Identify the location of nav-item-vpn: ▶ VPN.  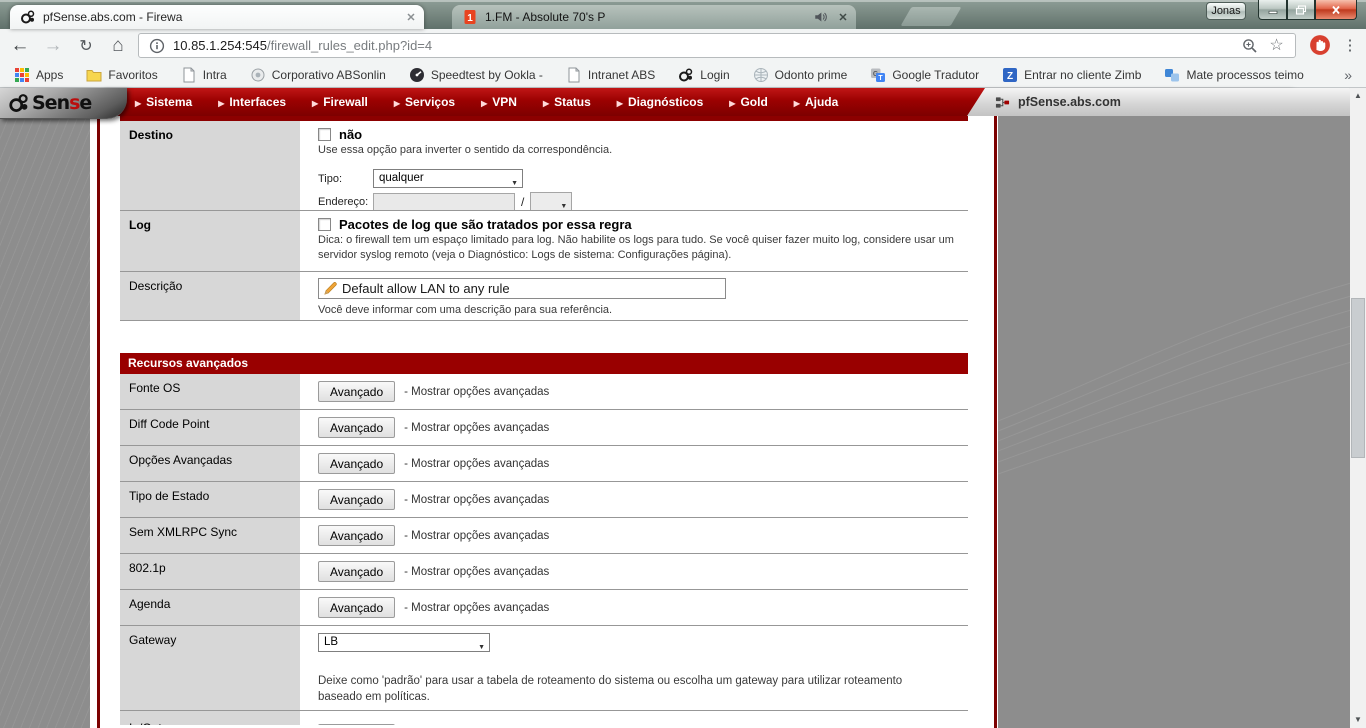
(499, 102).